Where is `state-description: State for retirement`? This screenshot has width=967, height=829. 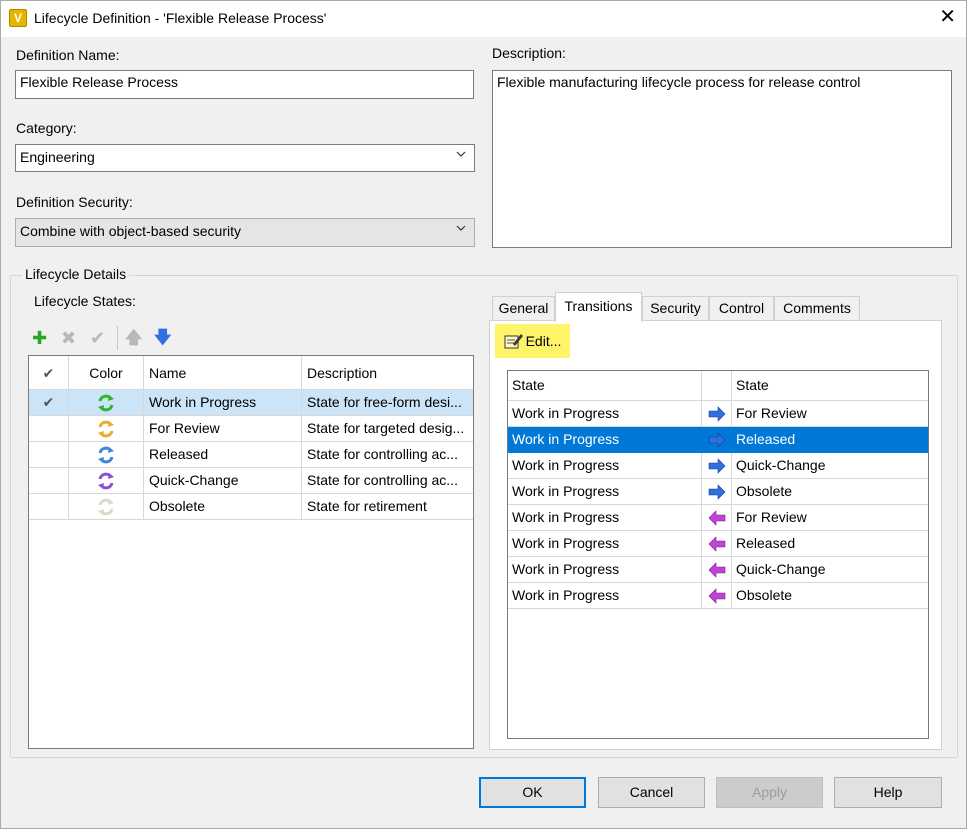 state-description: State for retirement is located at coordinates (387, 507).